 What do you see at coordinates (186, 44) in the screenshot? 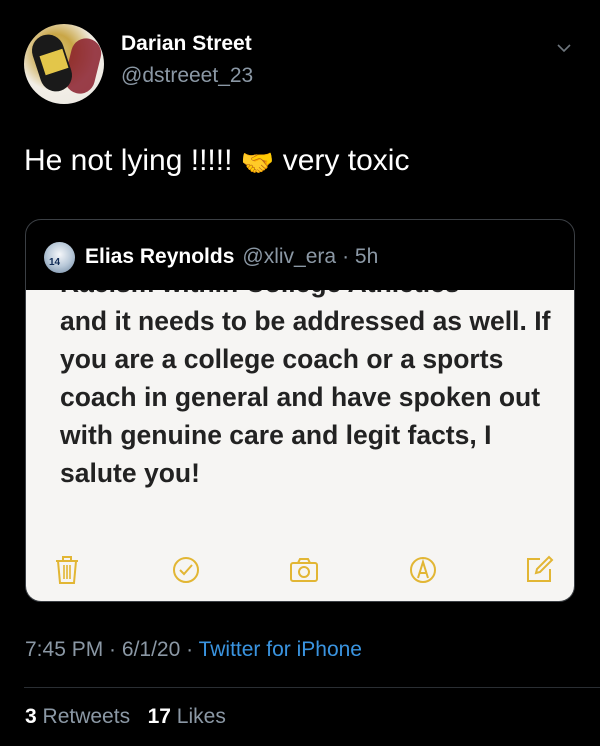
I see `author-display-name: Darian Street` at bounding box center [186, 44].